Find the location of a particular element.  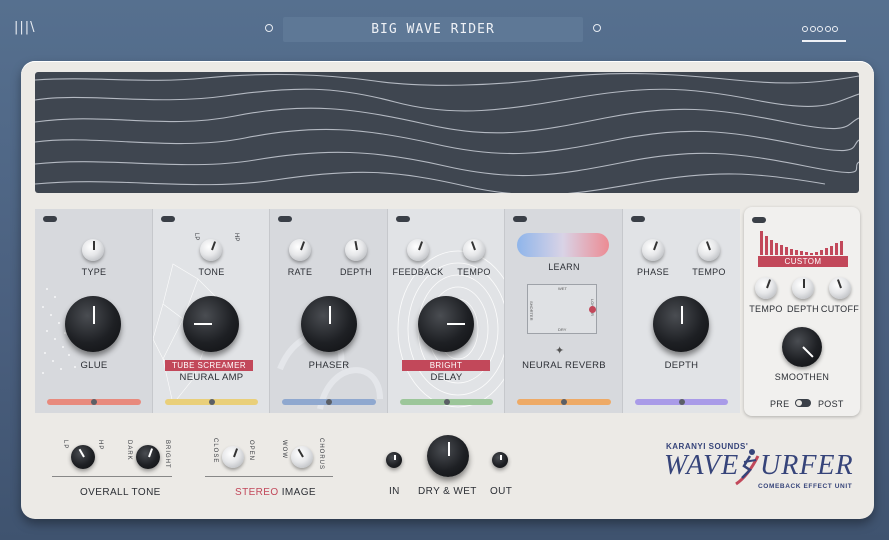

dots-icon is located at coordinates (825, 30).